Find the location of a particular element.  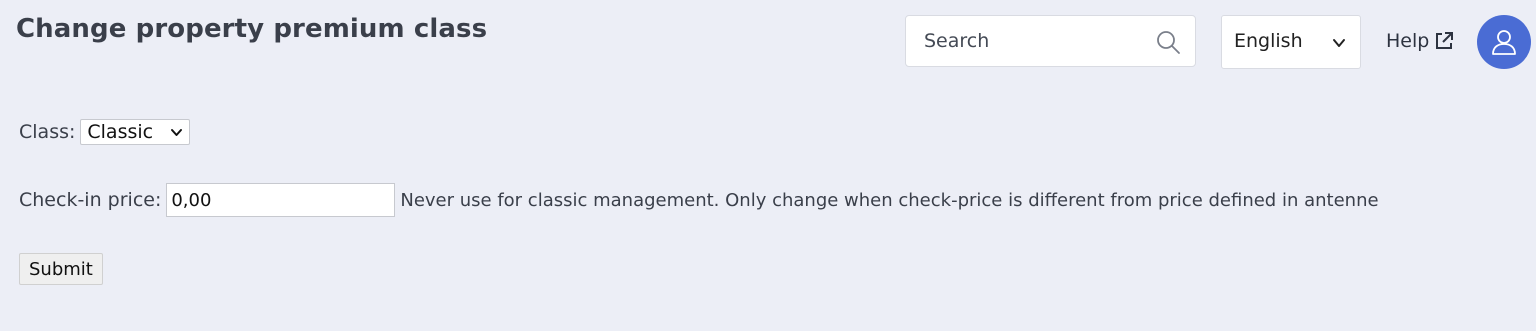

class-row: Class: Classic is located at coordinates (105, 132).